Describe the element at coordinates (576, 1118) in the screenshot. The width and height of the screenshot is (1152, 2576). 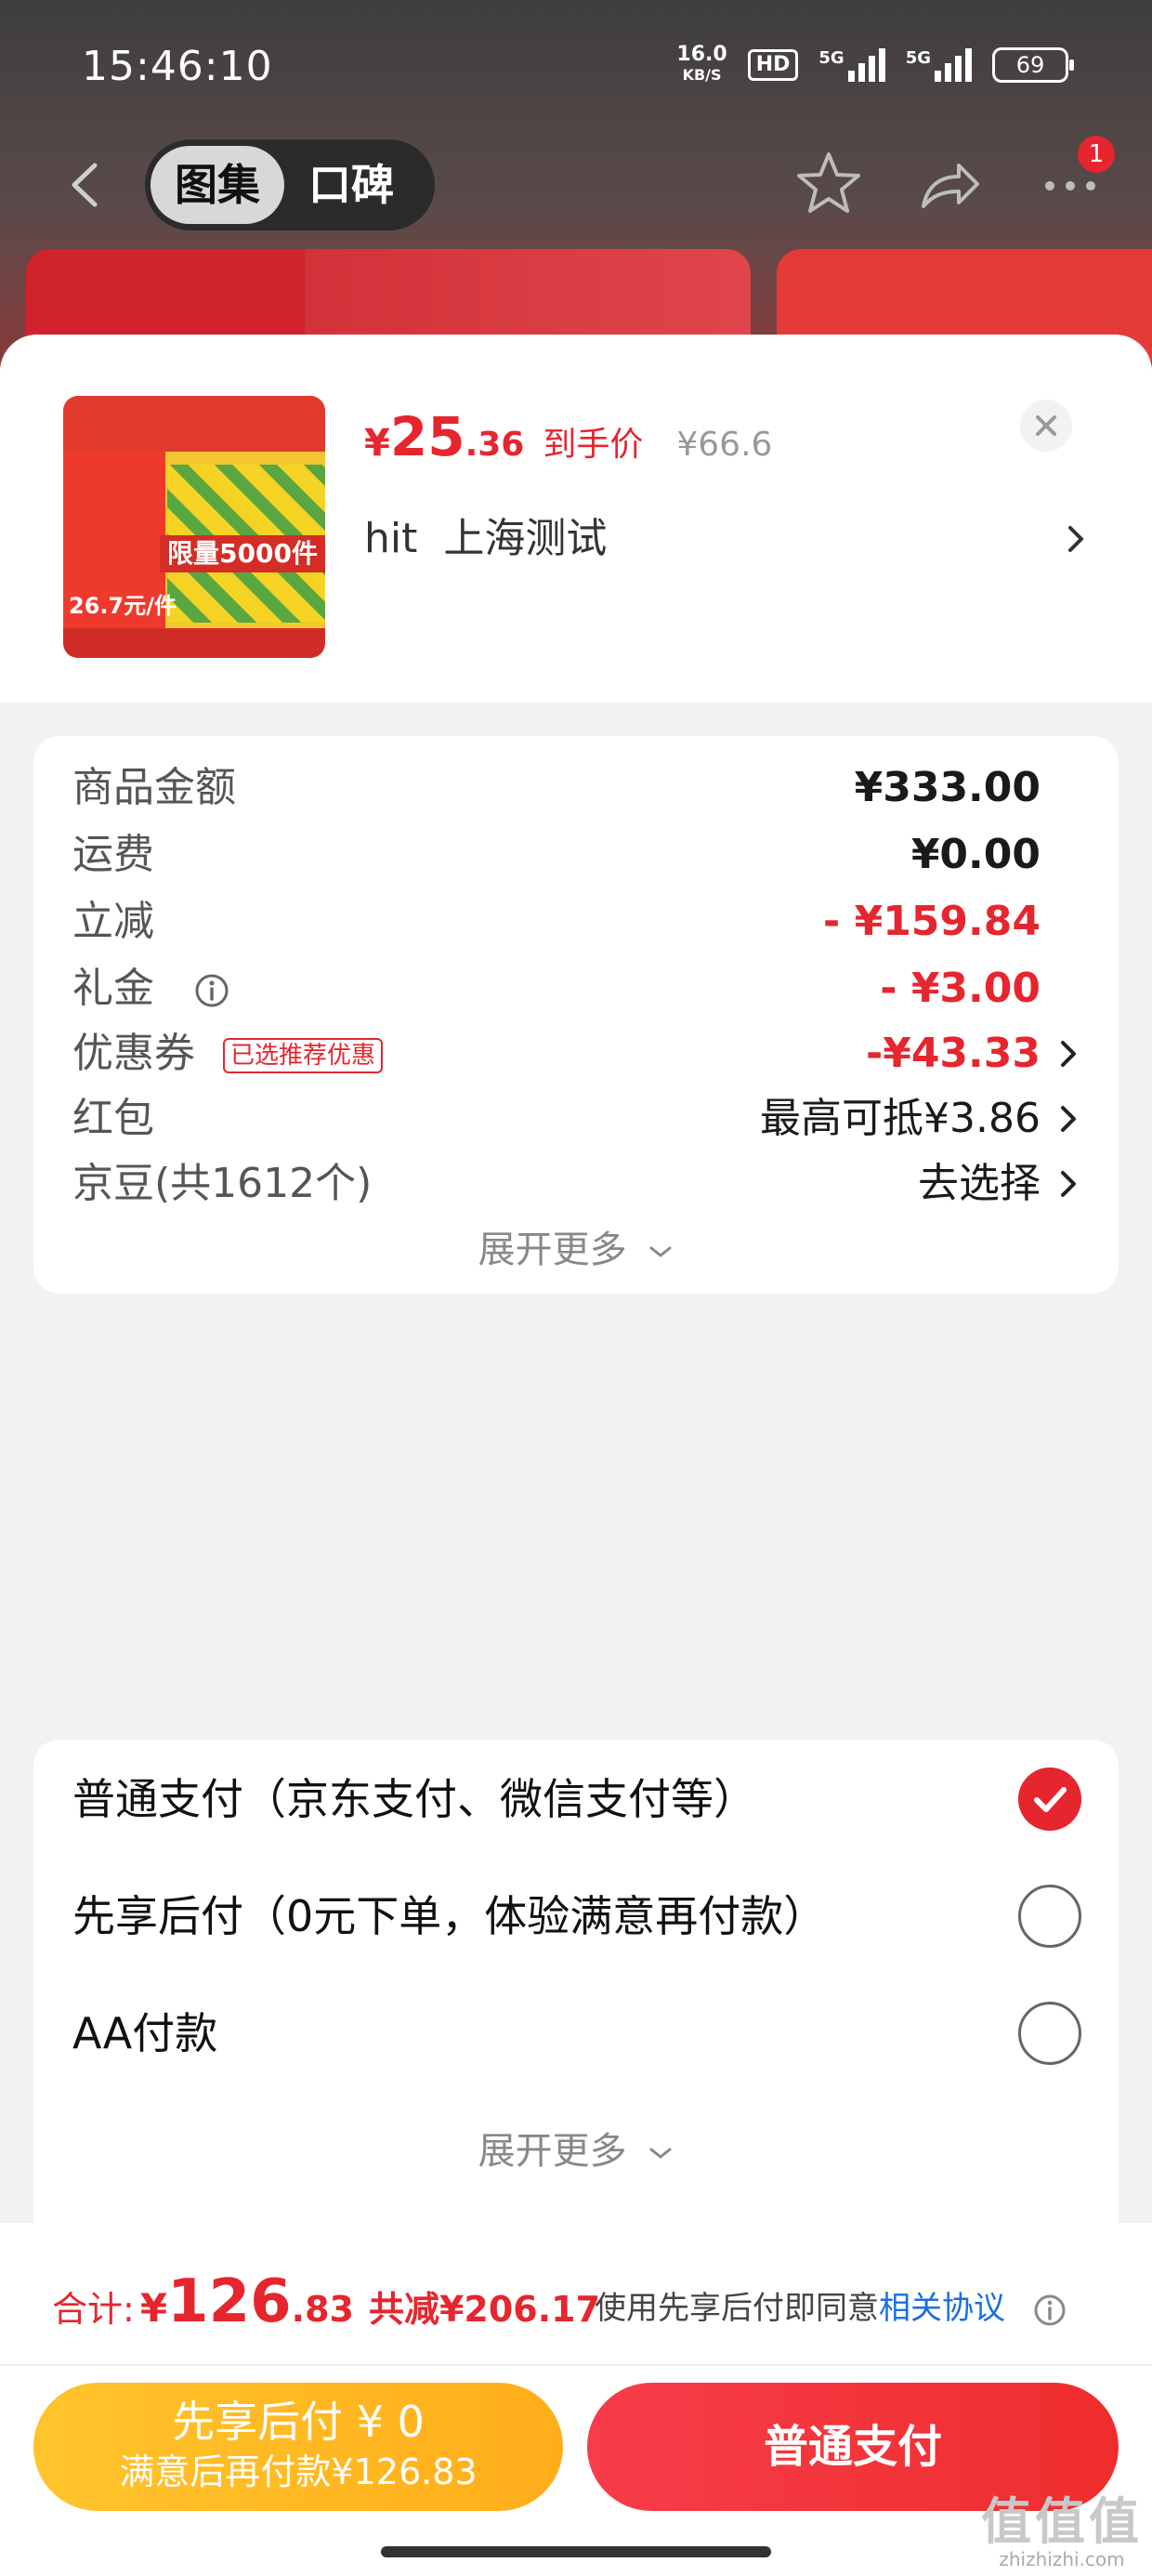
I see `summary-row-red-packet: 红包 最高可抵¥3.86` at that location.